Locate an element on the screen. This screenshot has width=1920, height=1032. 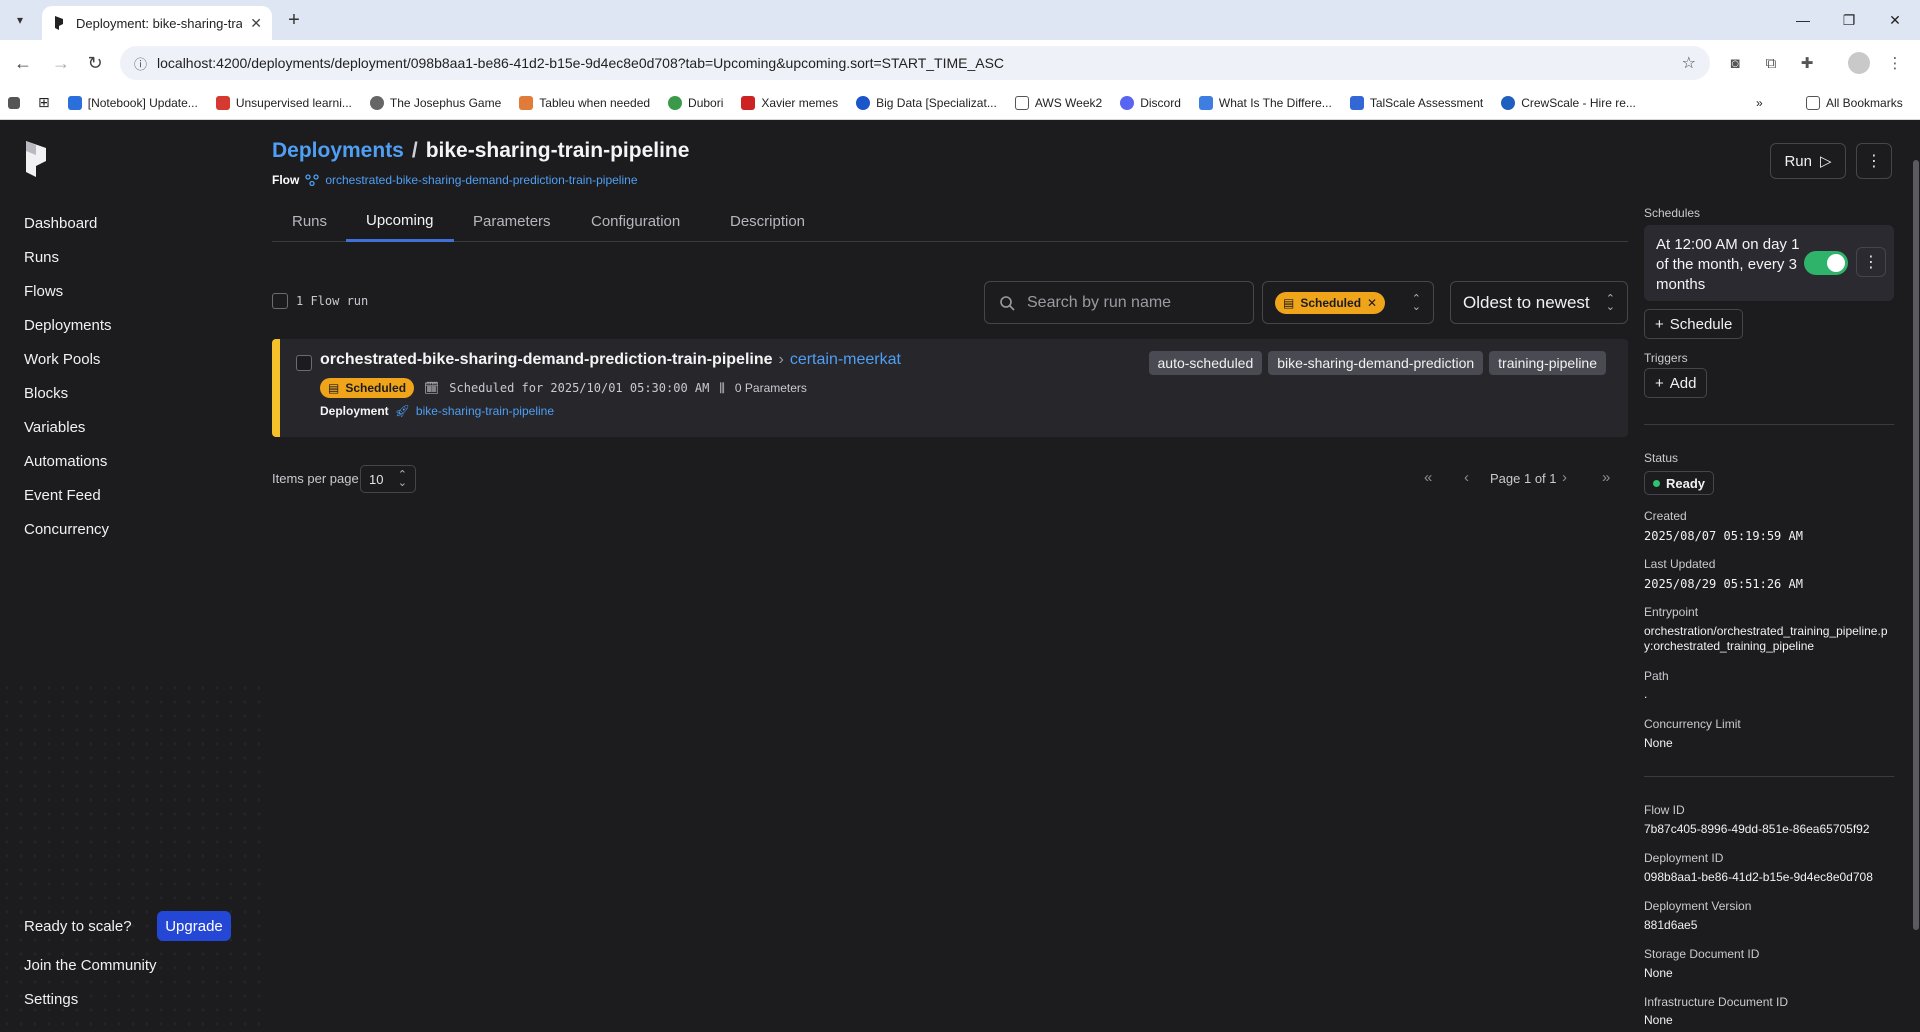
profile-avatar-icon is located at coordinates (1859, 63).